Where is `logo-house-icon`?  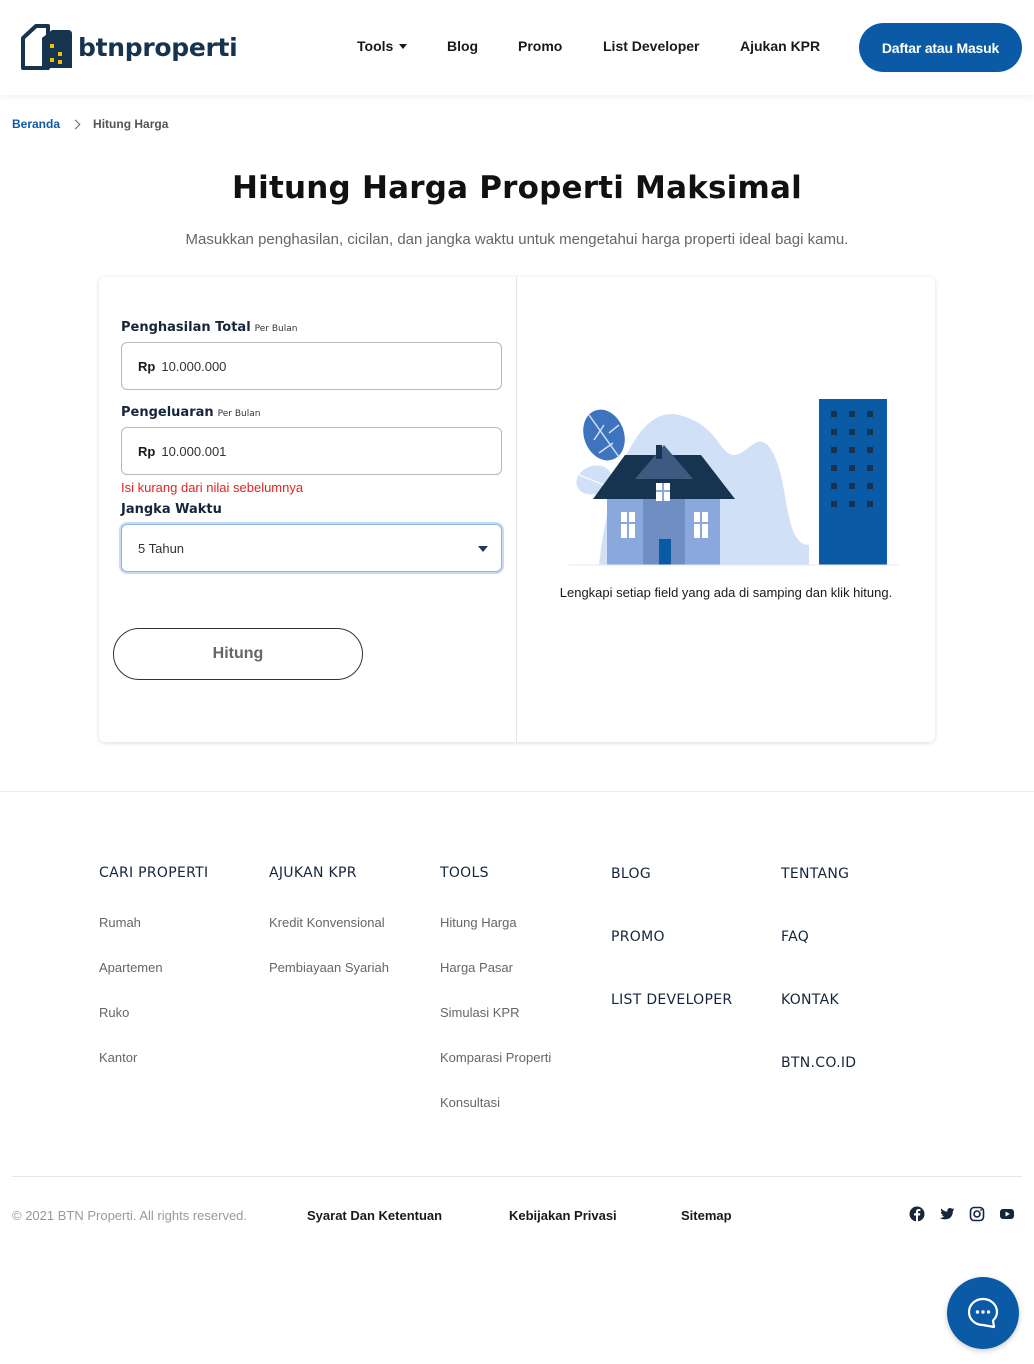 logo-house-icon is located at coordinates (46, 47).